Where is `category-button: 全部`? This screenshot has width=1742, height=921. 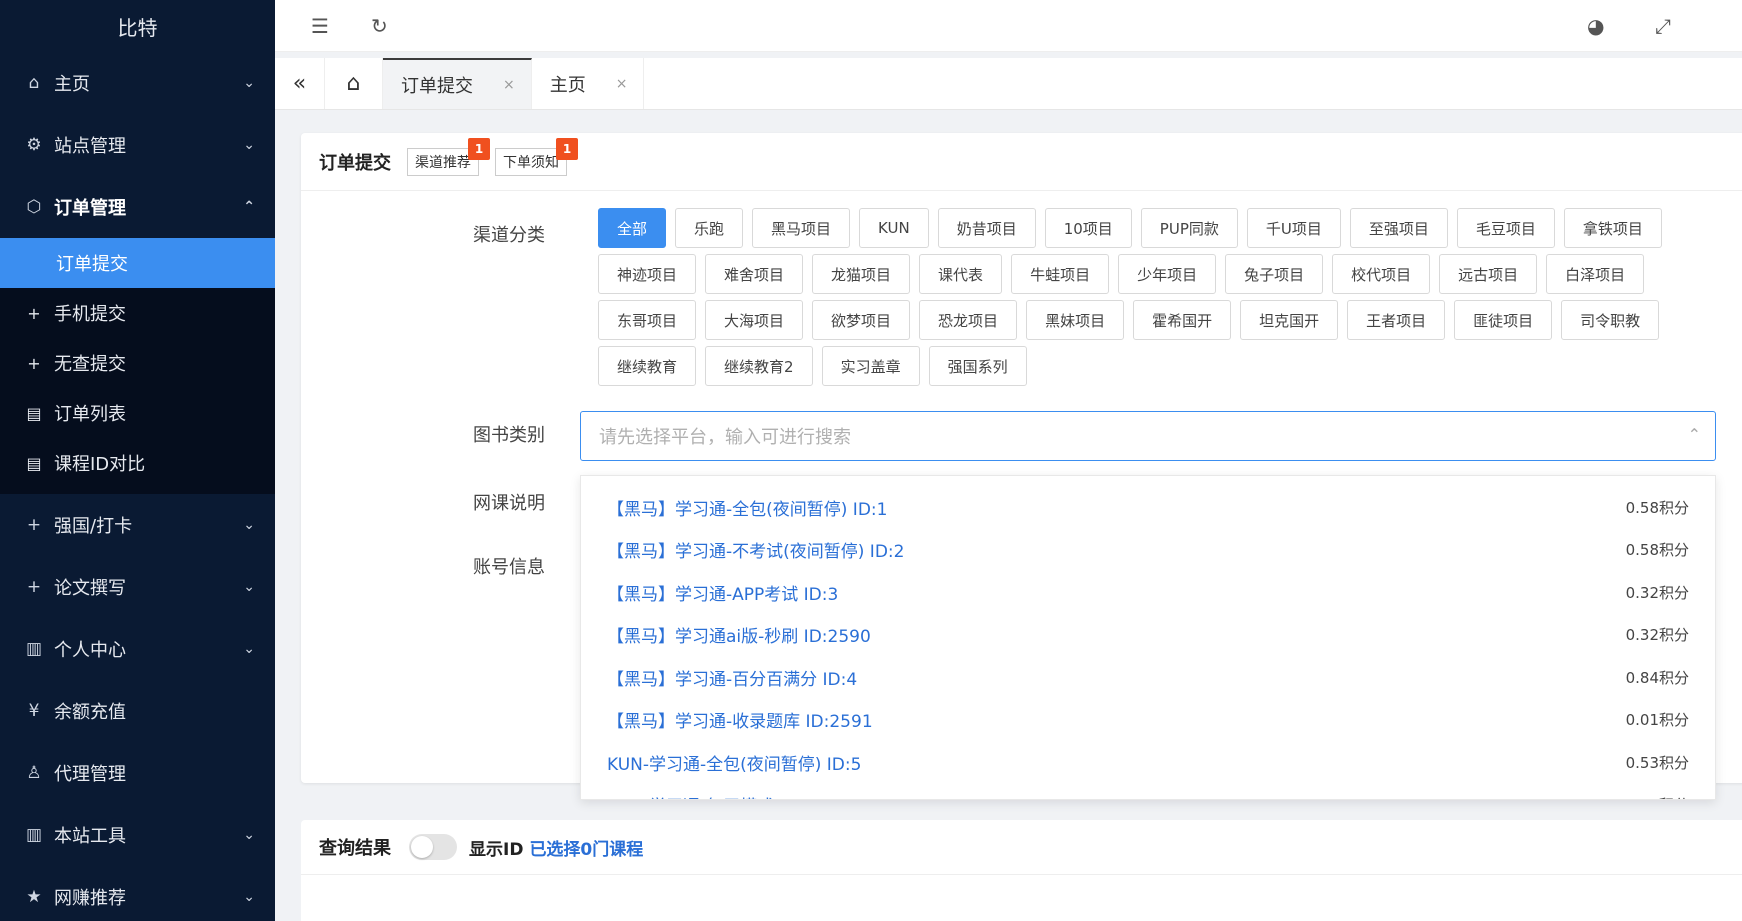 category-button: 全部 is located at coordinates (632, 228).